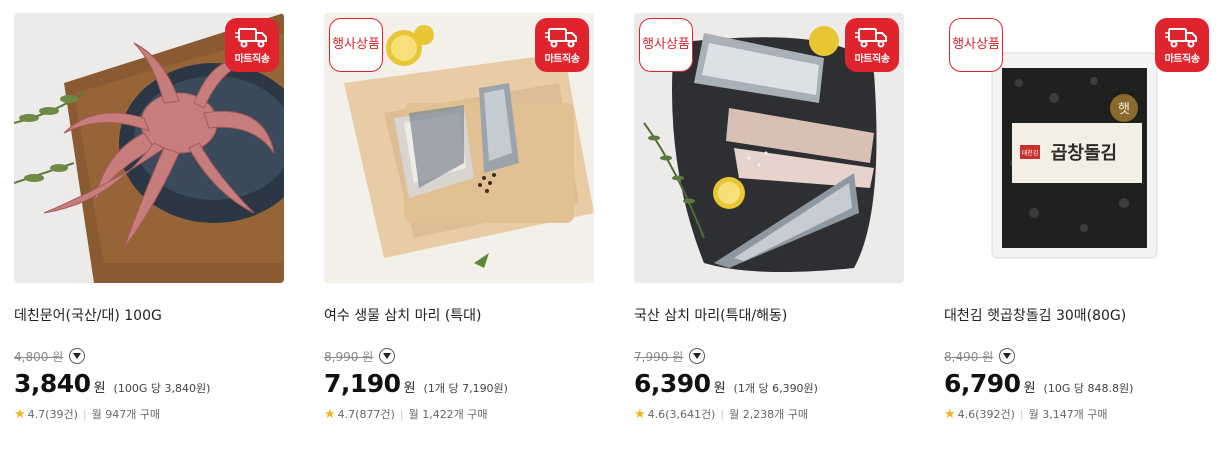  I want to click on original-price-row: 8,990 원, so click(459, 356).